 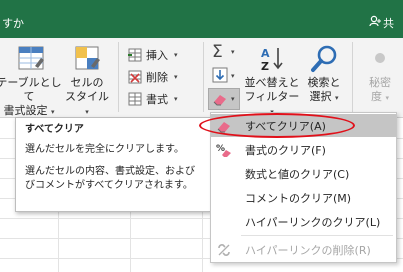 I want to click on title-bar: すか 共, so click(x=201, y=19).